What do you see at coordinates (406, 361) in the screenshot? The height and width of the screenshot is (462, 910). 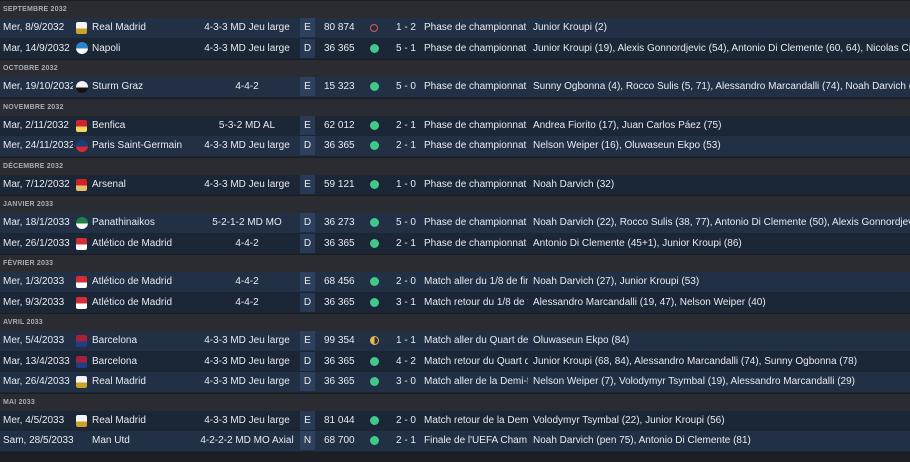 I see `score-link: 4 - 2` at bounding box center [406, 361].